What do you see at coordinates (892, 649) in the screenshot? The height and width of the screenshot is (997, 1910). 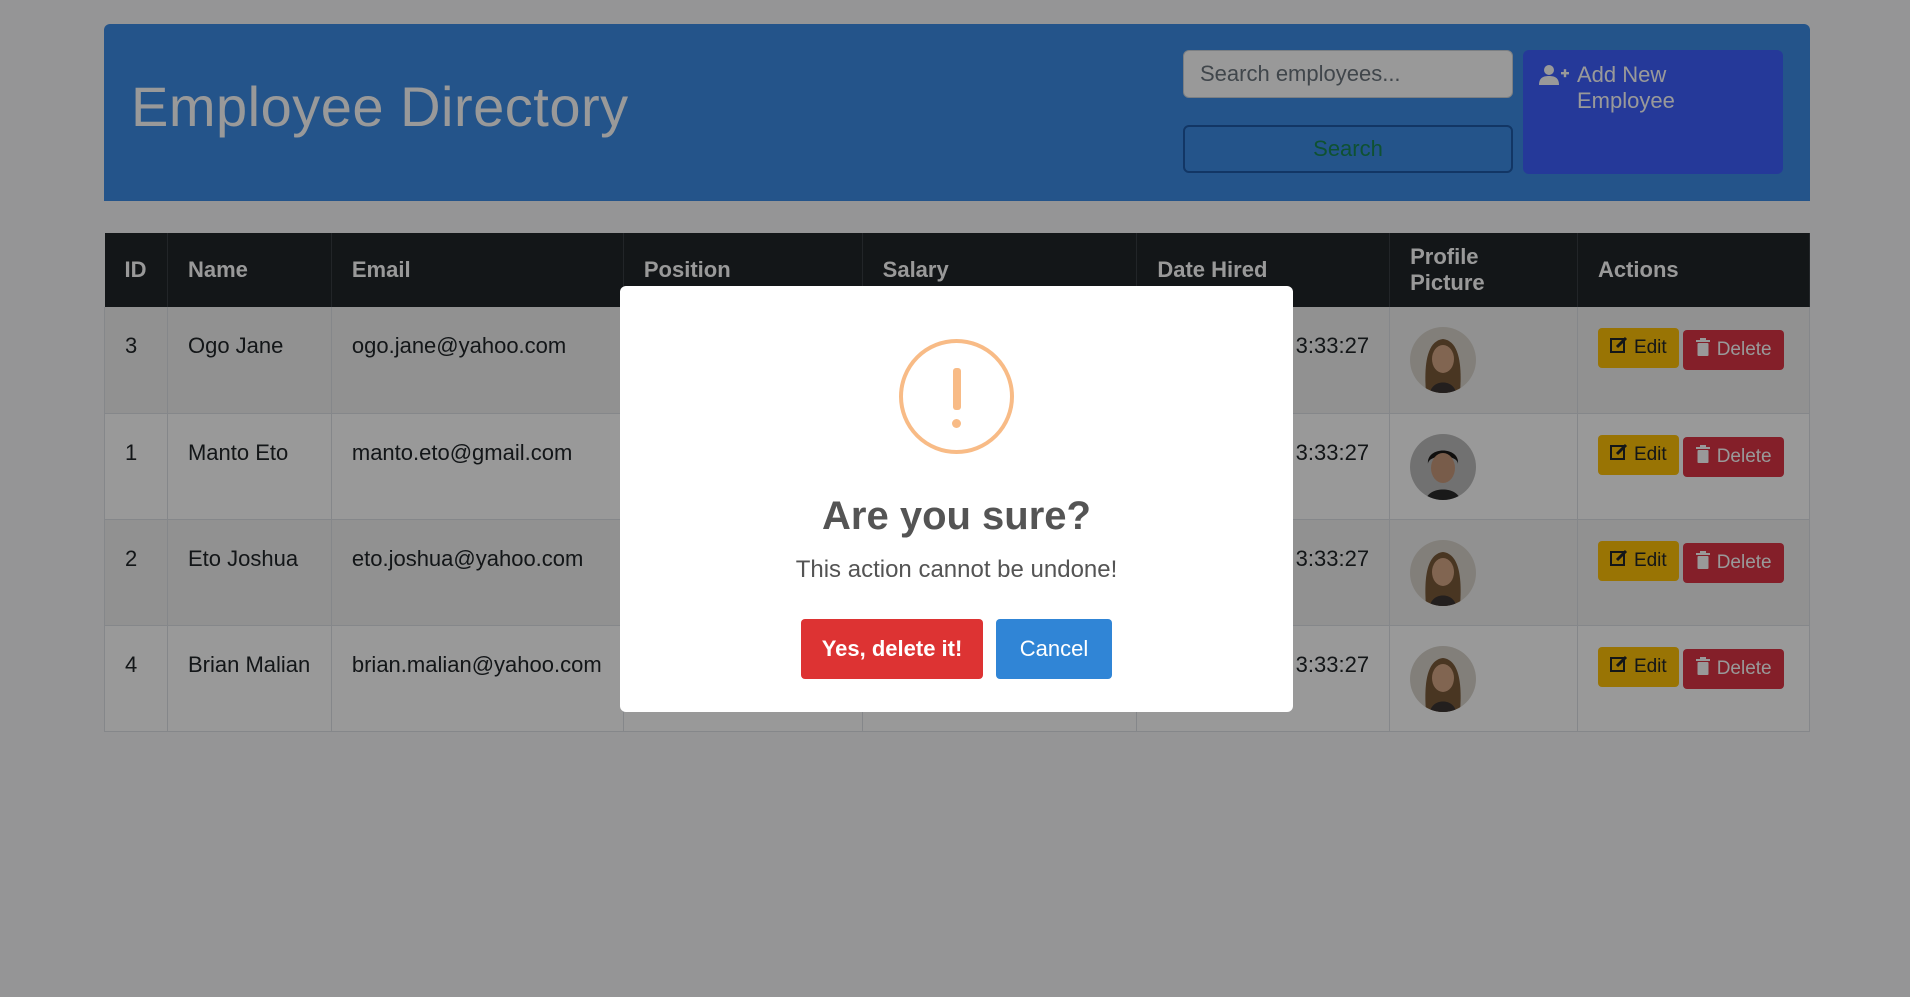 I see `confirm-delete-button: Yes, delete it!` at bounding box center [892, 649].